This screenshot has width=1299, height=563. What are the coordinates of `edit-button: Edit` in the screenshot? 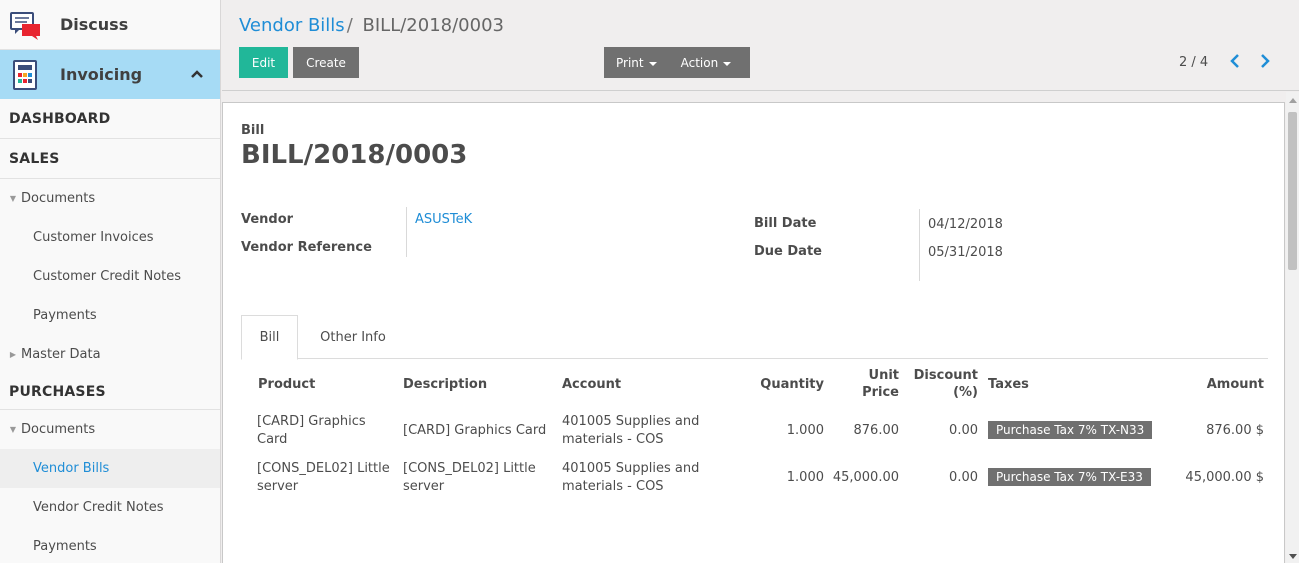 It's located at (263, 62).